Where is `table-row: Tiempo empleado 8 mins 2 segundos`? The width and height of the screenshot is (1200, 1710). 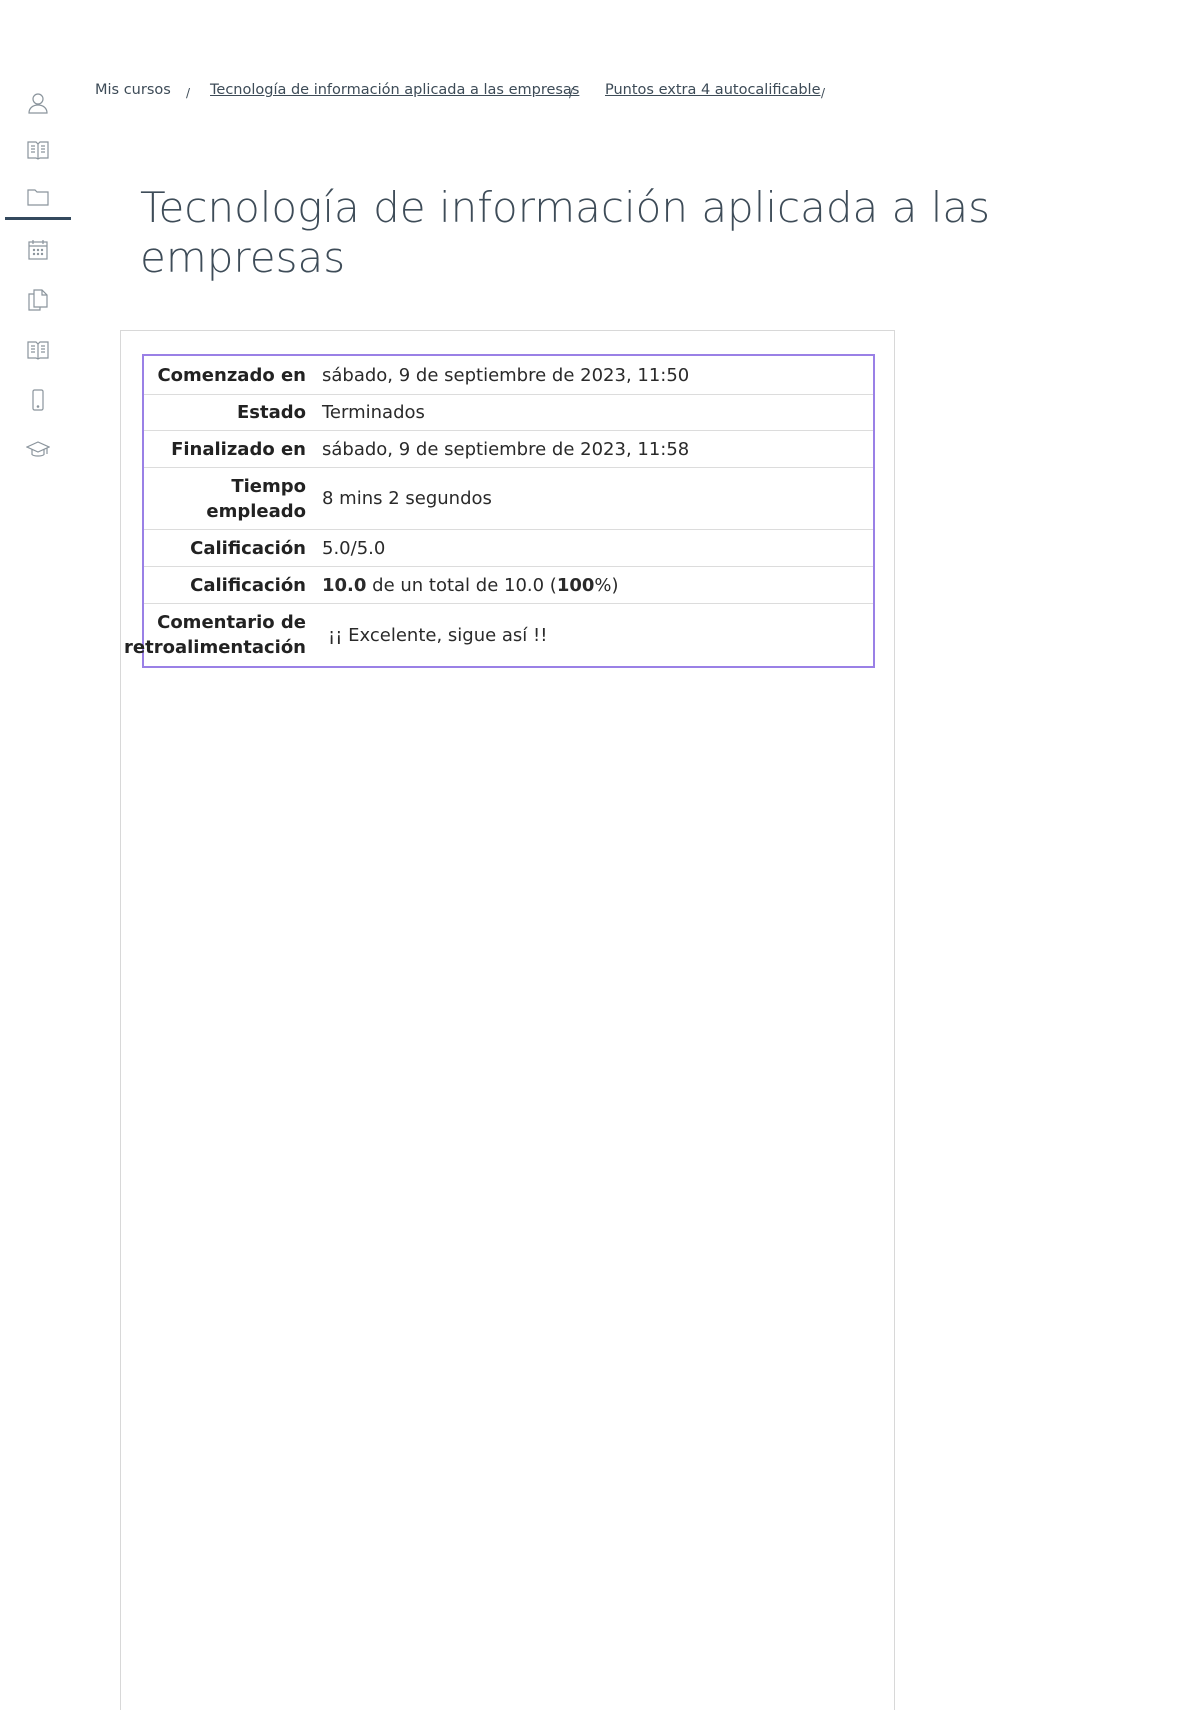 table-row: Tiempo empleado 8 mins 2 segundos is located at coordinates (508, 499).